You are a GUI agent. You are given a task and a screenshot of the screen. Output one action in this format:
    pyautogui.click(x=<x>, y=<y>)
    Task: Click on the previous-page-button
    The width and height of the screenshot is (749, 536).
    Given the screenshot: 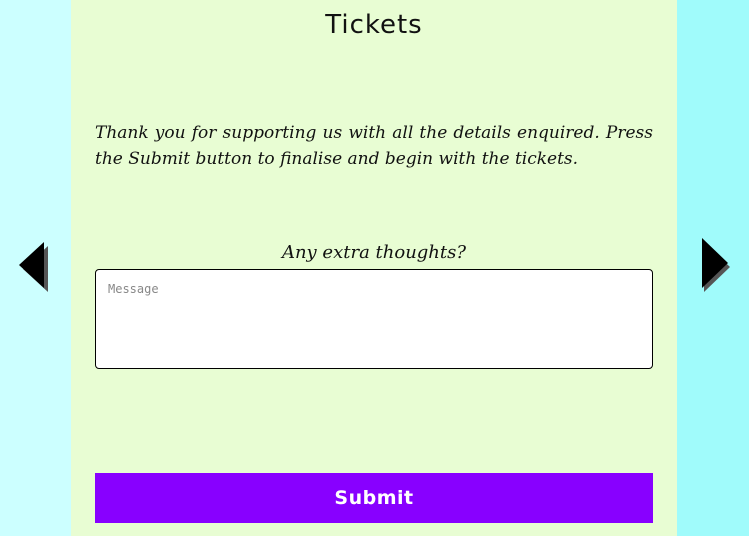 What is the action you would take?
    pyautogui.click(x=33, y=267)
    